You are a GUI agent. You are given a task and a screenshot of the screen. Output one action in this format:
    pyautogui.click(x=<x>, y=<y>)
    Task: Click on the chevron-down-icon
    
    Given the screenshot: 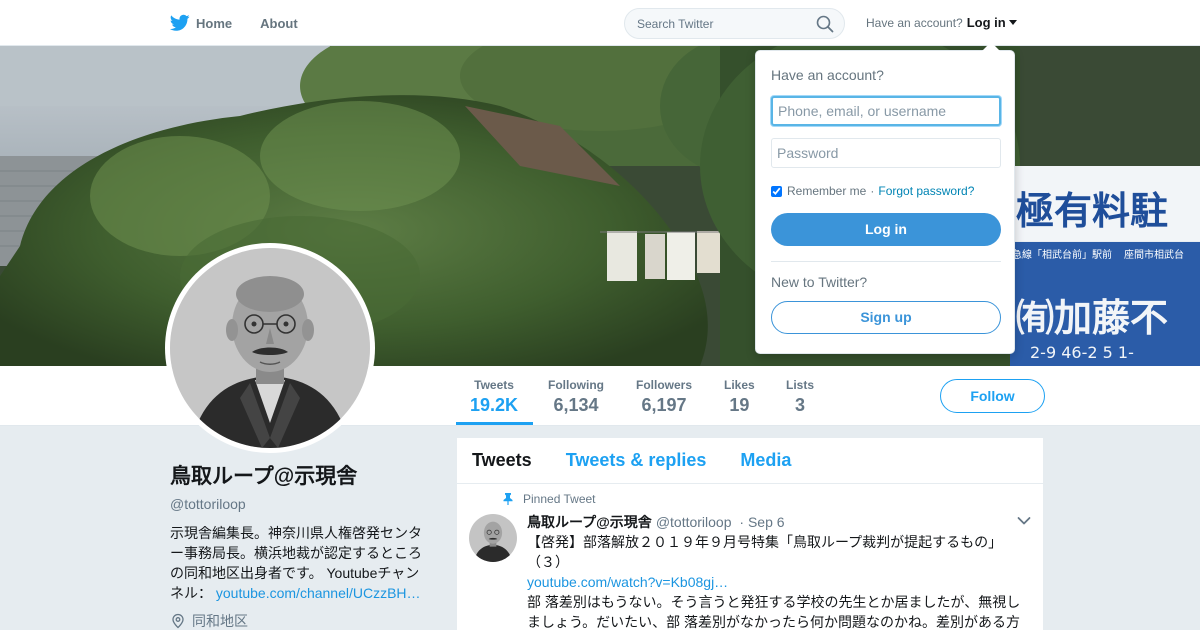 What is the action you would take?
    pyautogui.click(x=1024, y=521)
    